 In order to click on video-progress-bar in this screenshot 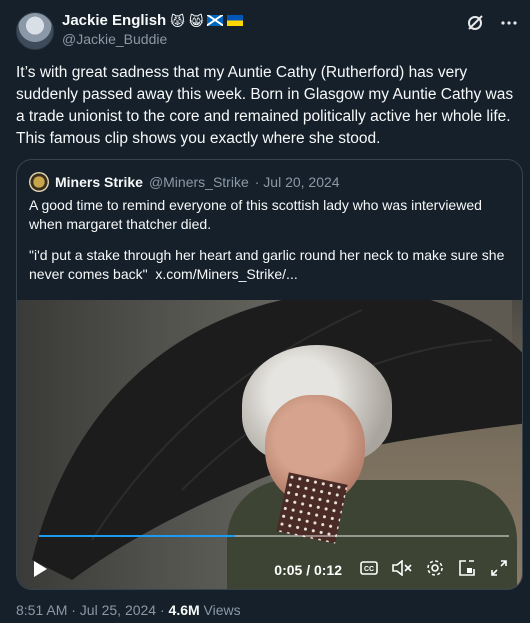, I will do `click(274, 536)`.